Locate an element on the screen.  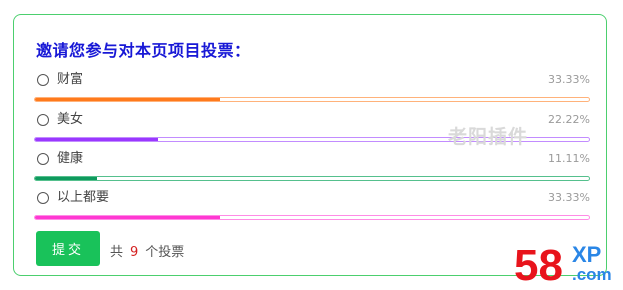
total-count: 9 is located at coordinates (134, 252).